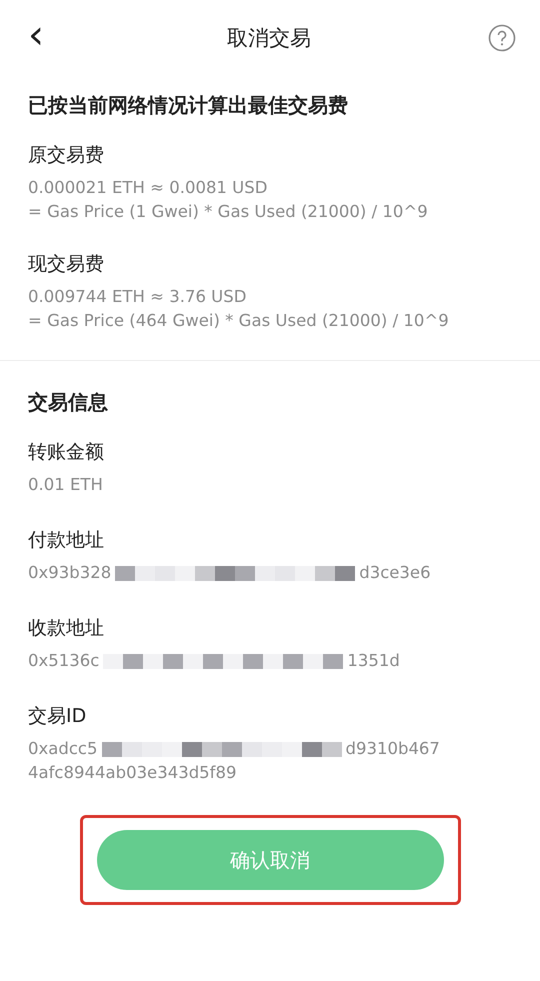 The height and width of the screenshot is (981, 540). I want to click on fee-value: = Gas Price (1 Gwei) * Gas Used (21000) / 10^9, so click(228, 212).